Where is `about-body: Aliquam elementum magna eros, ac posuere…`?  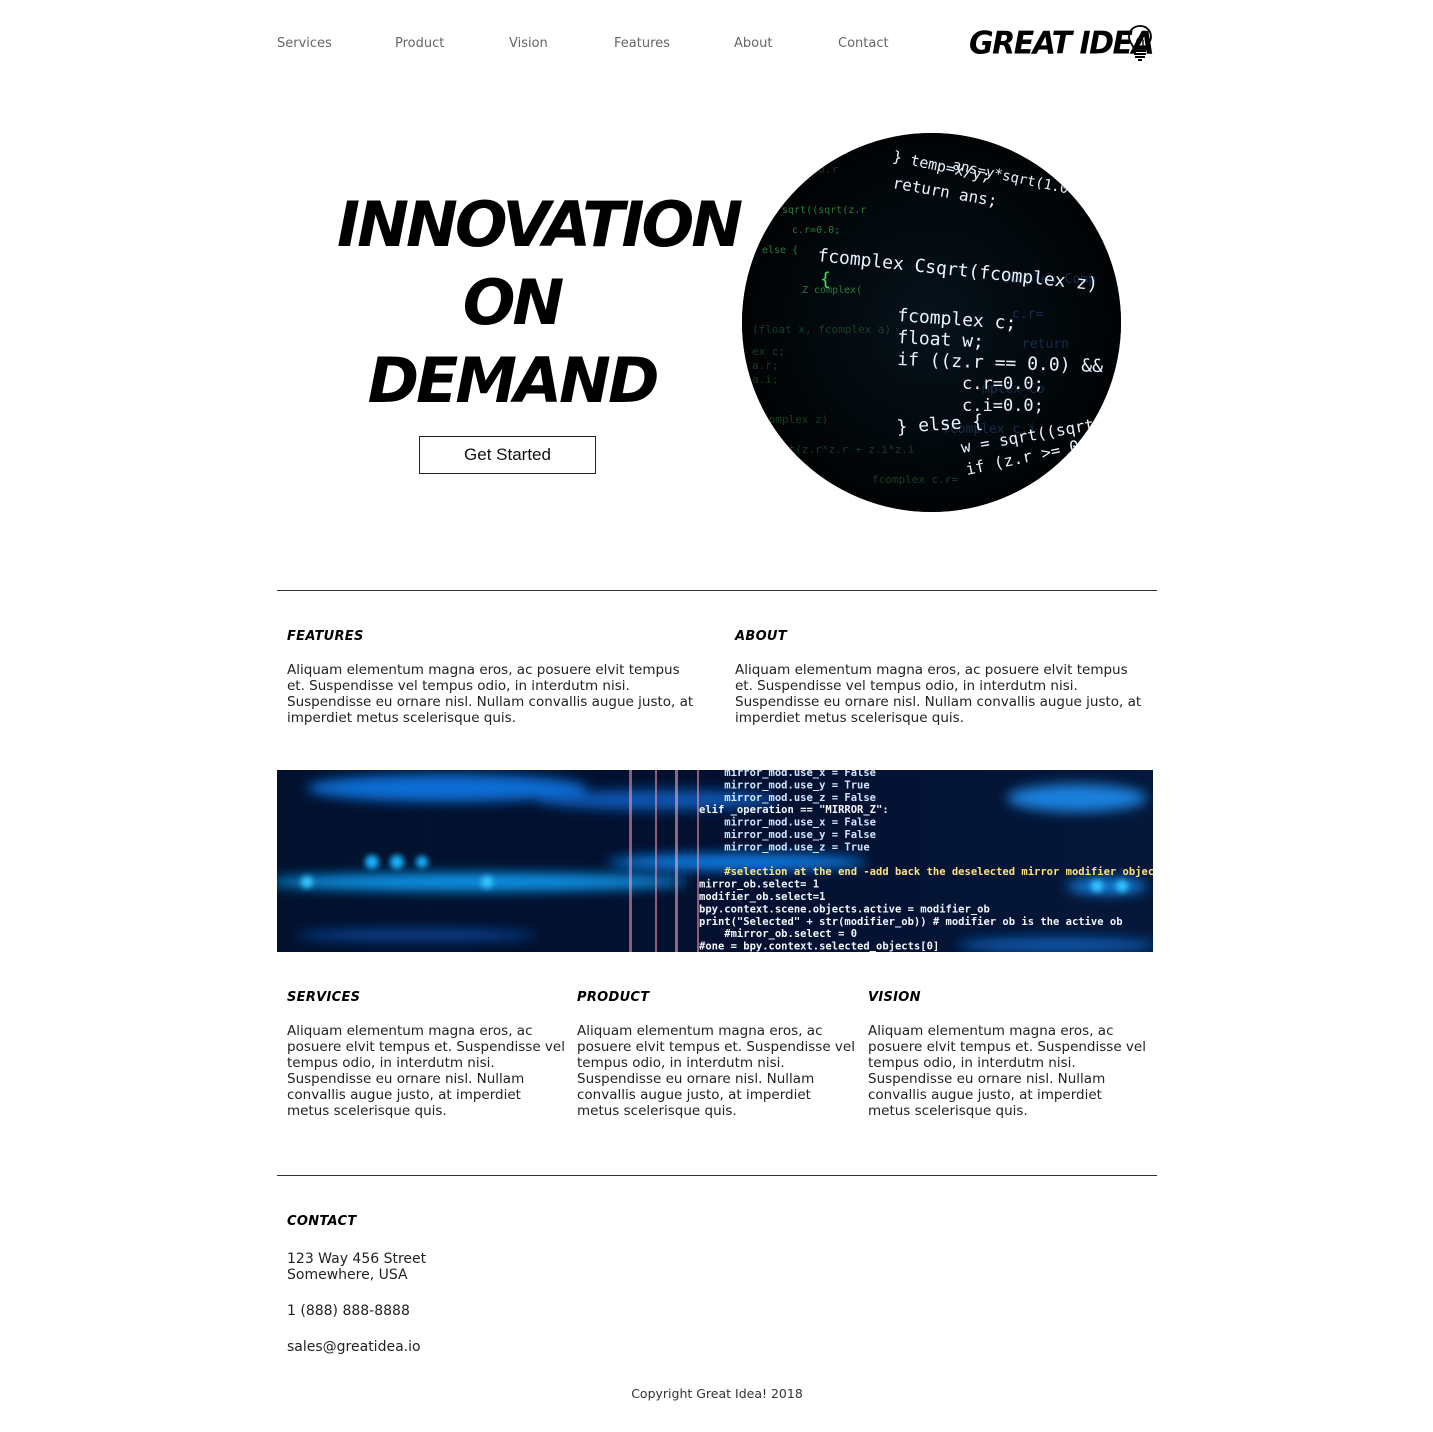
about-body: Aliquam elementum magna eros, ac posuere… is located at coordinates (938, 694).